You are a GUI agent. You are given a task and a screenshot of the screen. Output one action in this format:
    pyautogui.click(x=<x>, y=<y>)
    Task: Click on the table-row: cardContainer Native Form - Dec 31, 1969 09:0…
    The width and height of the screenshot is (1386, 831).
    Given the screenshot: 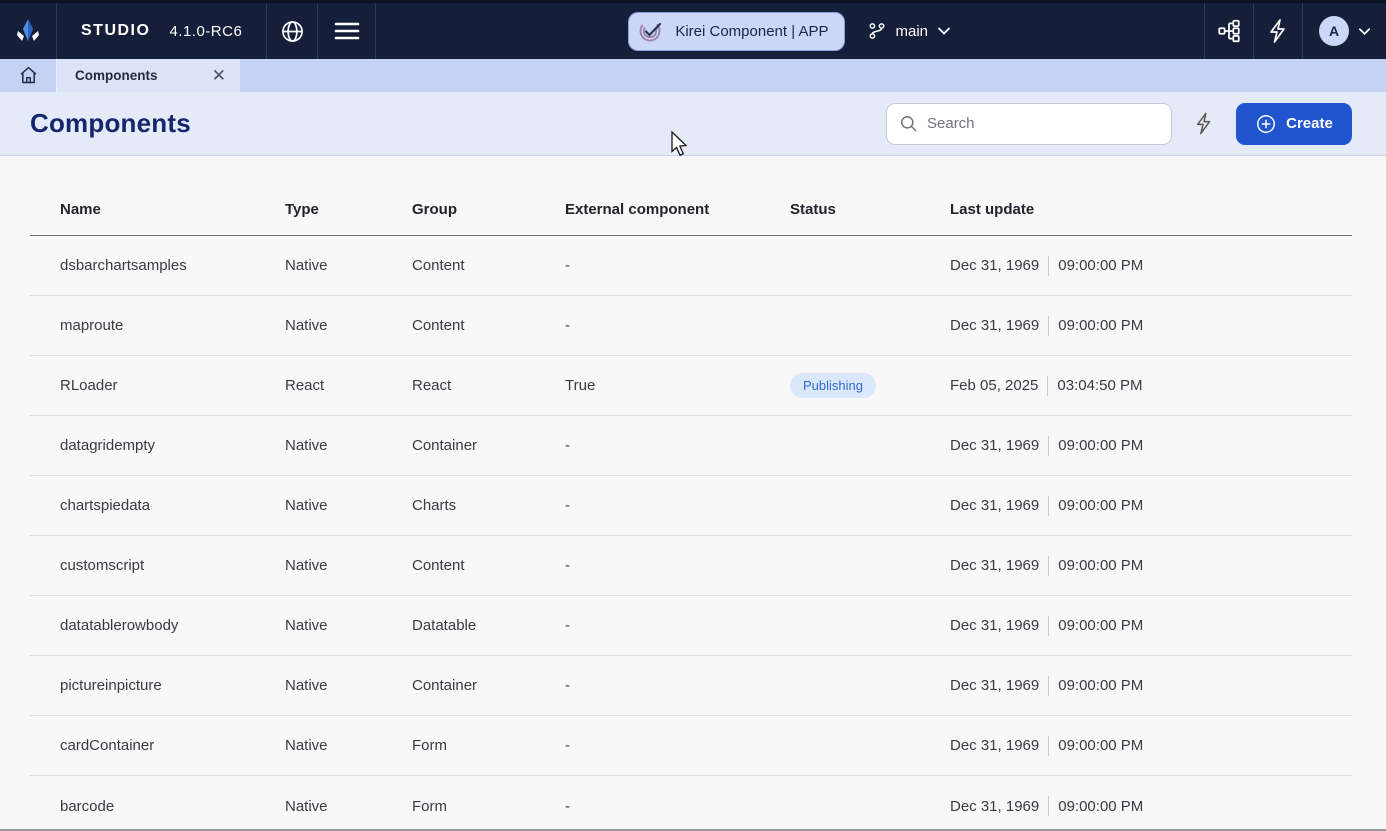 What is the action you would take?
    pyautogui.click(x=691, y=746)
    